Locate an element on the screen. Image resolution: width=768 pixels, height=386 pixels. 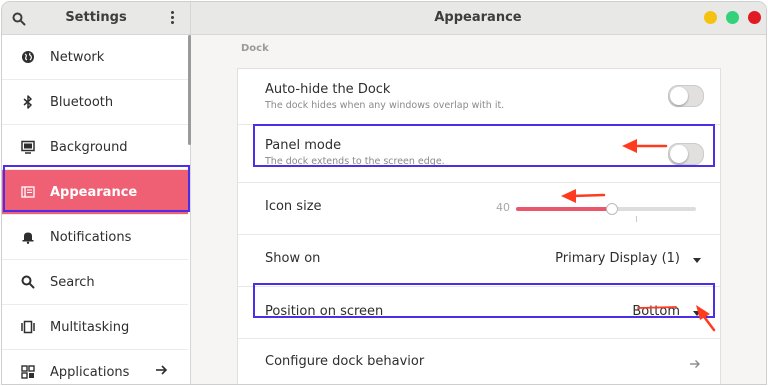
configure-row: Configure dock behavior is located at coordinates (479, 361).